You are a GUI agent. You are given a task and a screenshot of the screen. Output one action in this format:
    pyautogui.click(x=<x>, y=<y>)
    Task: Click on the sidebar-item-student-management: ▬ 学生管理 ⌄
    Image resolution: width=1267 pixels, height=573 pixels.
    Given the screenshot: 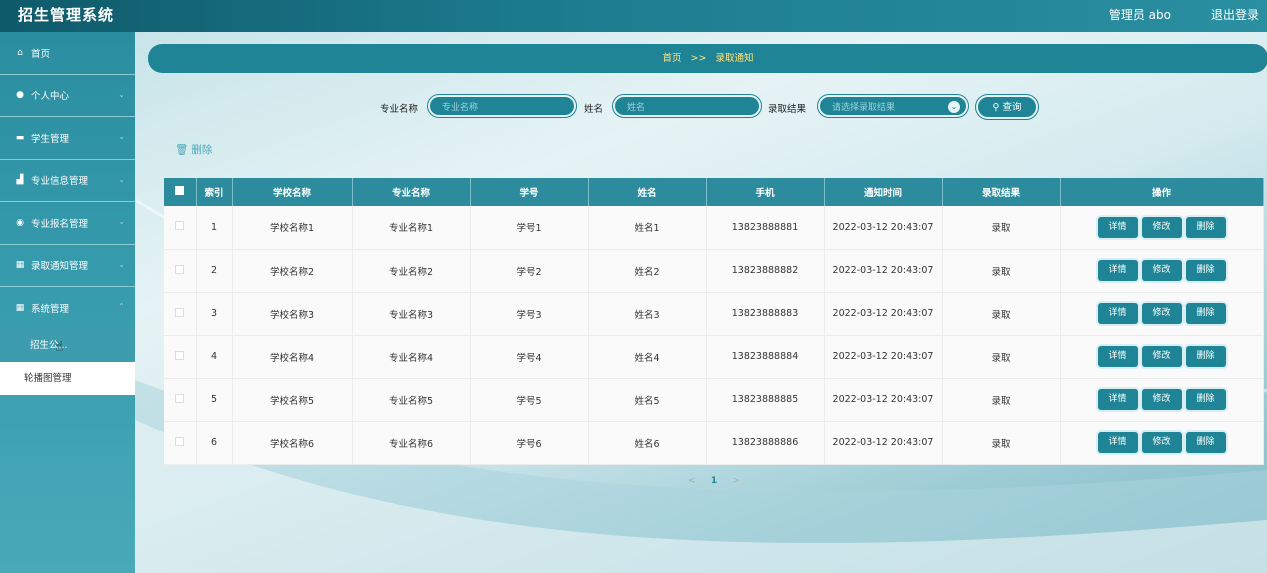 What is the action you would take?
    pyautogui.click(x=67, y=138)
    